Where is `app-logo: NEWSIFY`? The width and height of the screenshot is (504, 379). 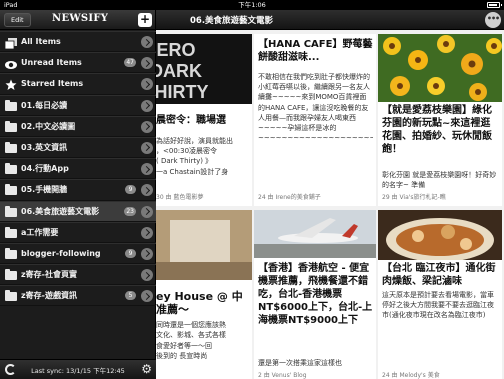
app-logo: NEWSIFY is located at coordinates (80, 18).